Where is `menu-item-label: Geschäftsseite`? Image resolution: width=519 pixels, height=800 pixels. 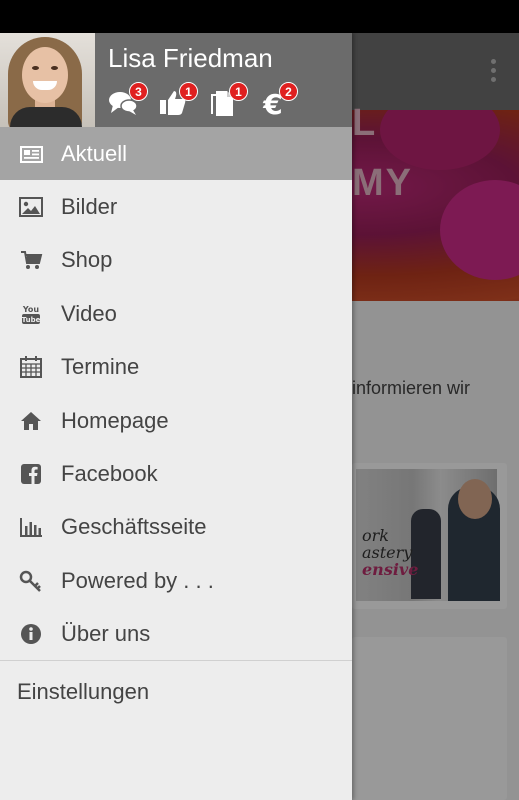
menu-item-label: Geschäftsseite is located at coordinates (134, 527).